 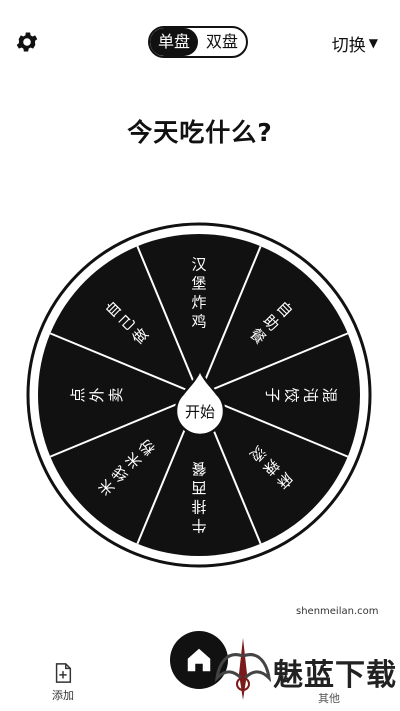 I want to click on watermark-url: shenmeilan.com, so click(x=337, y=611).